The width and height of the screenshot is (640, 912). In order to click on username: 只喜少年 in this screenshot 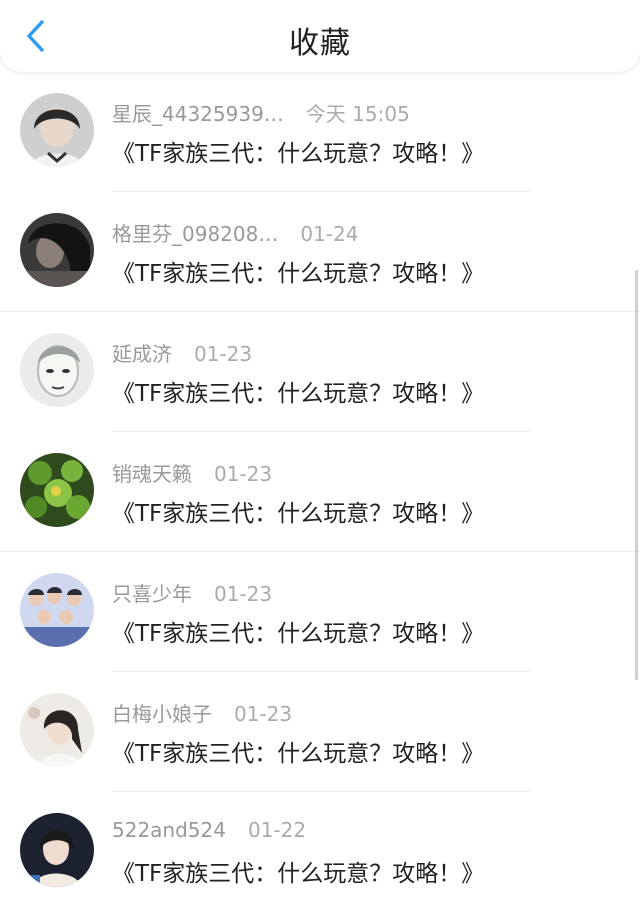, I will do `click(152, 594)`.